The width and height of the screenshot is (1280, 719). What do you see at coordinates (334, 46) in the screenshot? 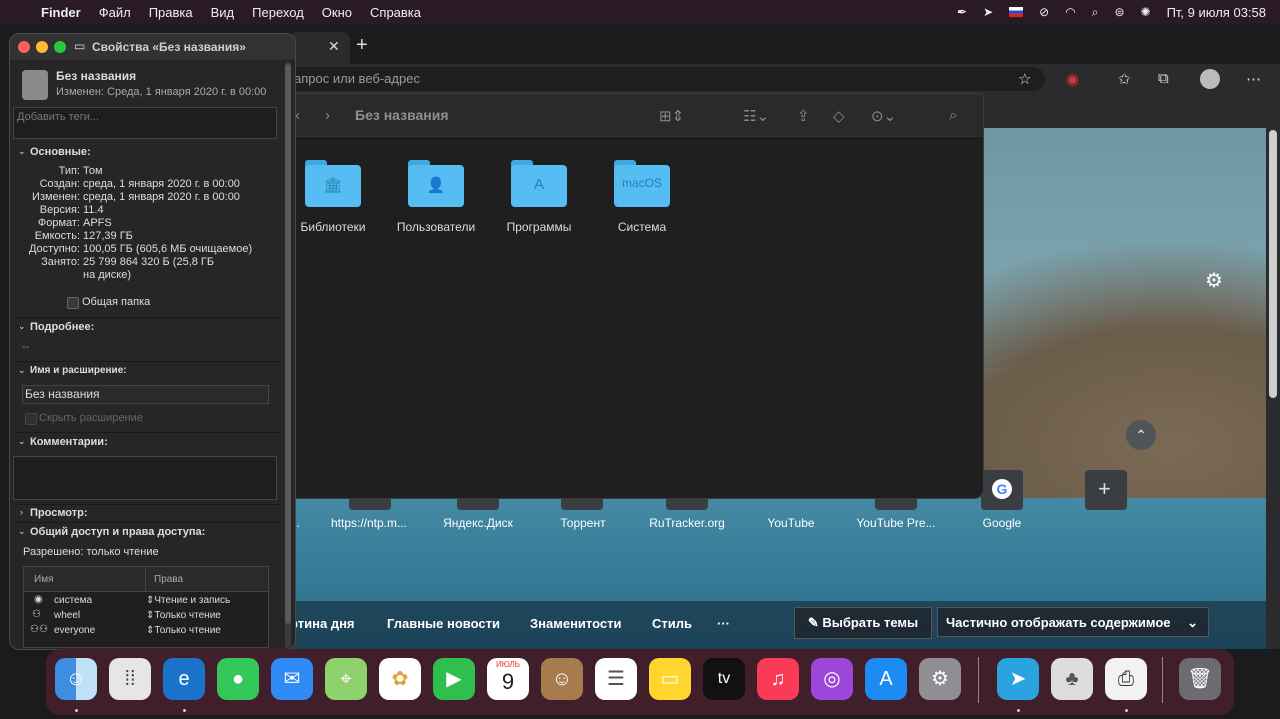
I see `close-tab-icon: ✕` at bounding box center [334, 46].